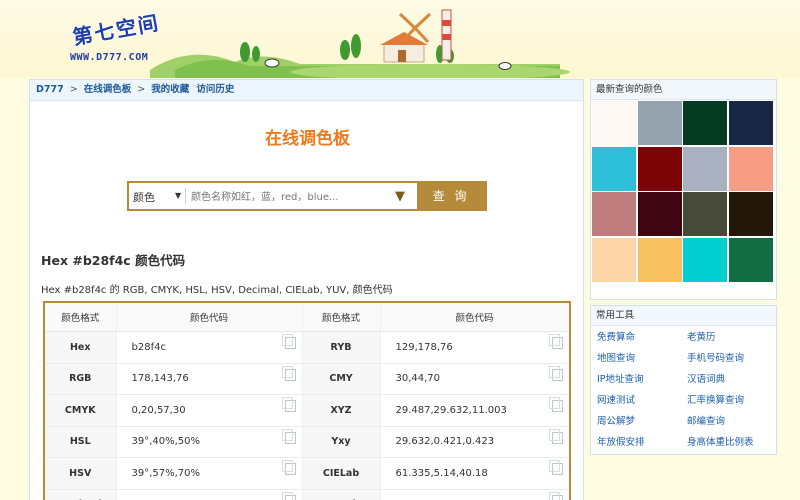 This screenshot has width=800, height=500. Describe the element at coordinates (307, 139) in the screenshot. I see `page-title: 在线调色板` at that location.